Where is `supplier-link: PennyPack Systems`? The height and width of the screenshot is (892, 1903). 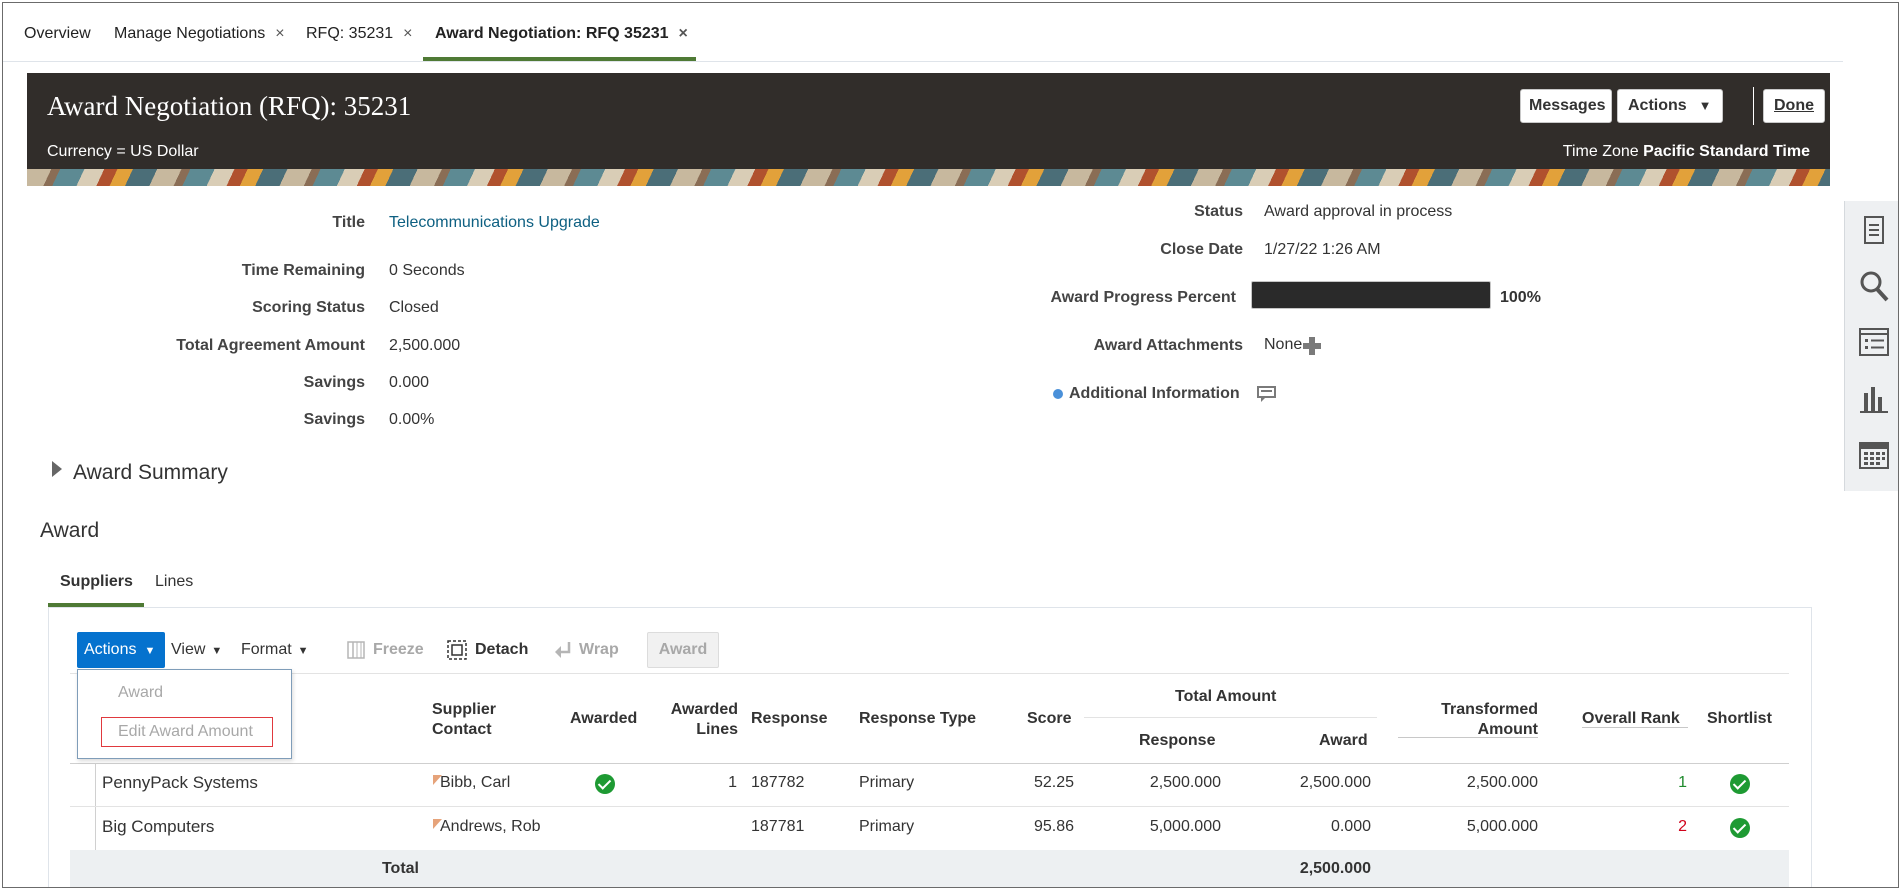 supplier-link: PennyPack Systems is located at coordinates (180, 783).